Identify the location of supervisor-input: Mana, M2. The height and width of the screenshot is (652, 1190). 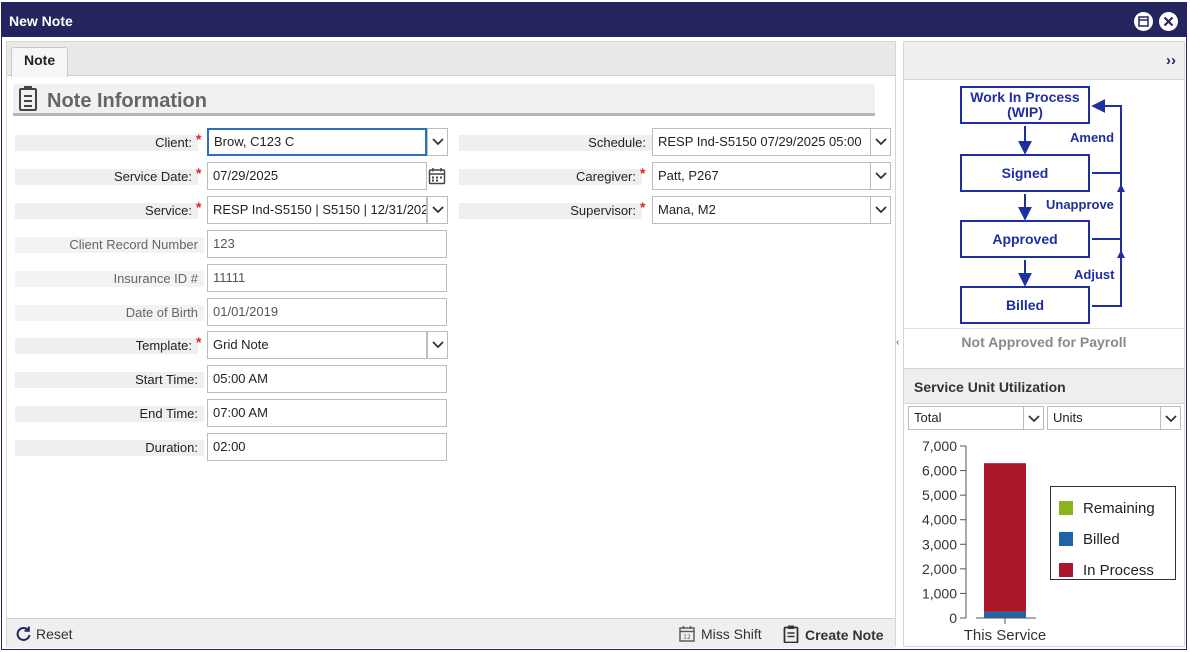
(761, 210).